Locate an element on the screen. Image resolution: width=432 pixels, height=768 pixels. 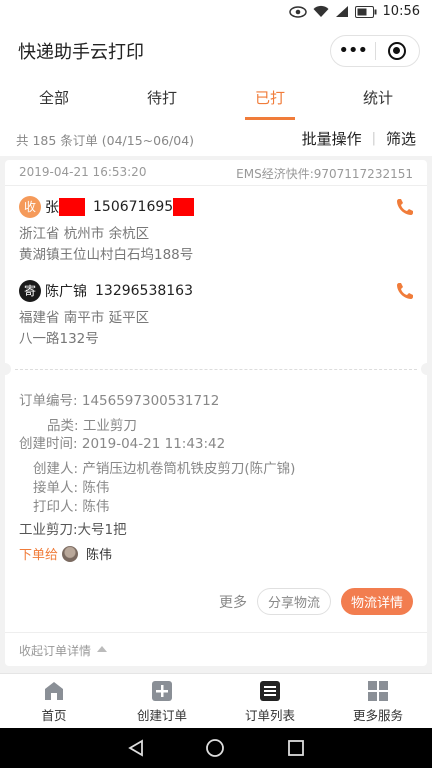
avatar is located at coordinates (70, 553).